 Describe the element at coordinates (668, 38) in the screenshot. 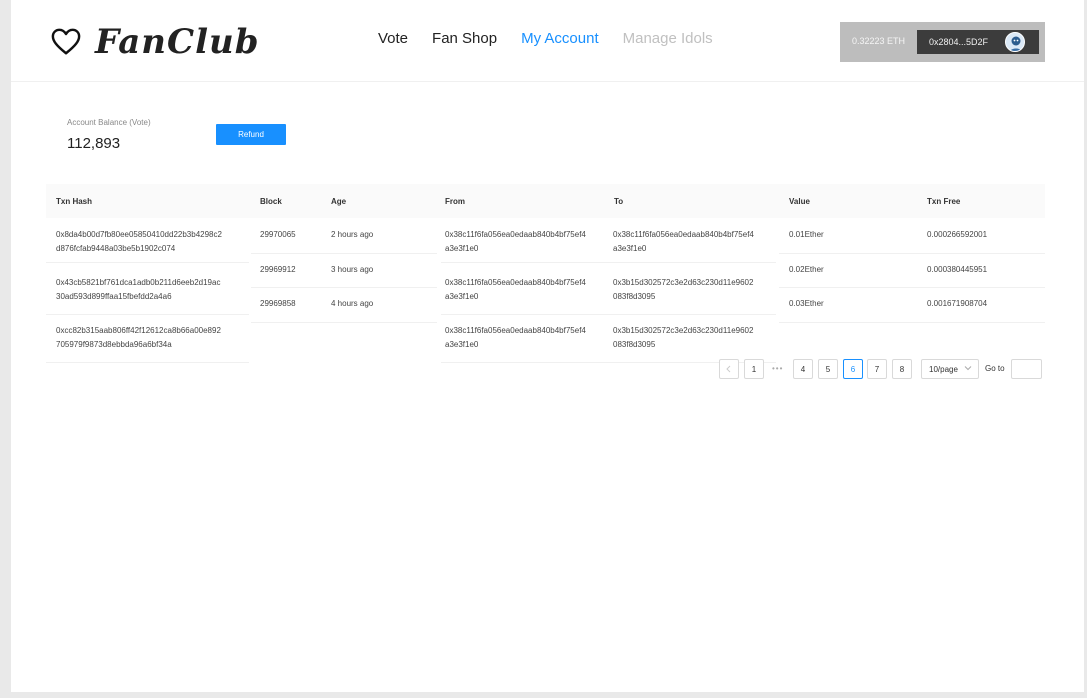

I see `nav-manage-idols: Manage Idols` at that location.